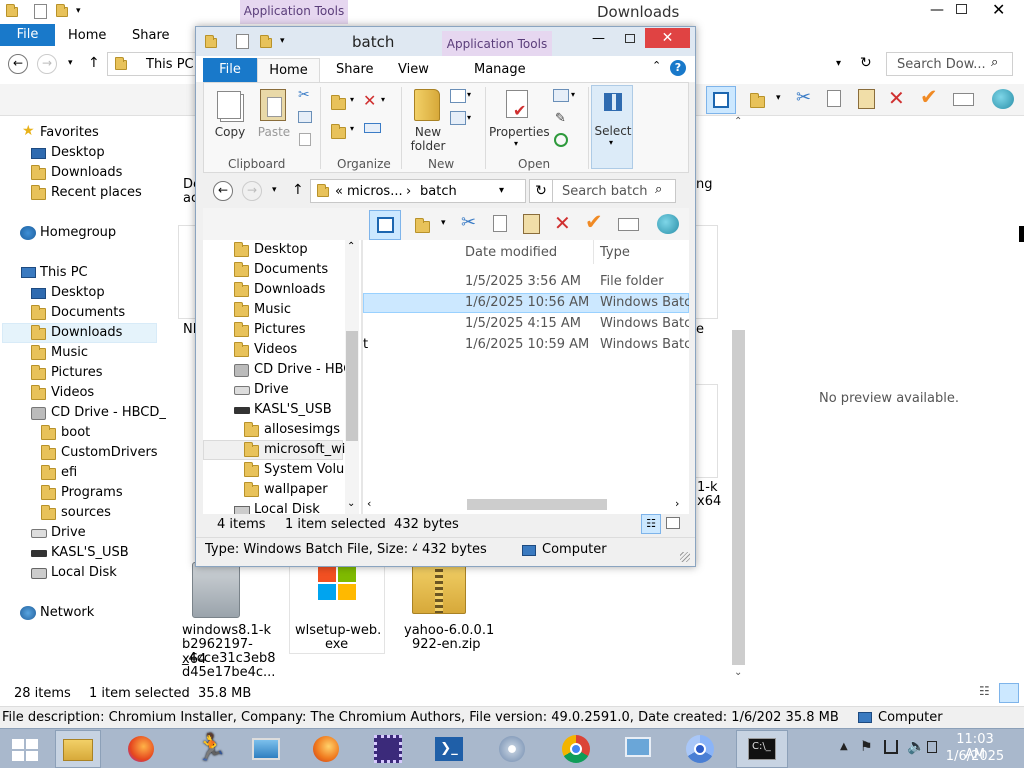 This screenshot has height=768, width=1024. I want to click on bg-back-button: ←, so click(18, 64).